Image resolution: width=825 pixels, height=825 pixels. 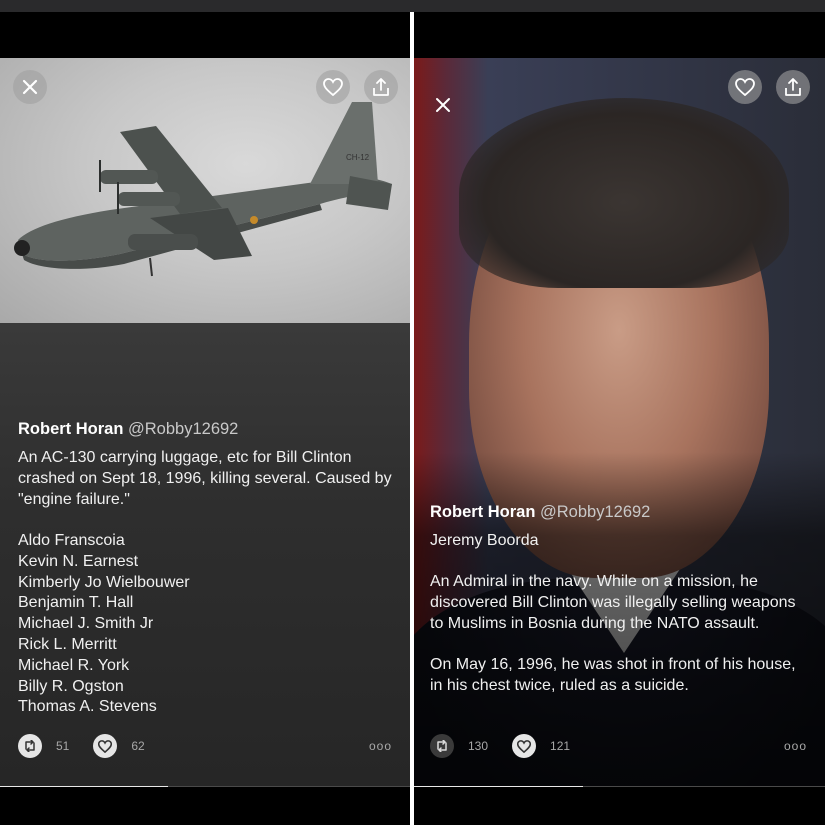 I want to click on list-item: Aldo Franscoia, so click(x=71, y=540).